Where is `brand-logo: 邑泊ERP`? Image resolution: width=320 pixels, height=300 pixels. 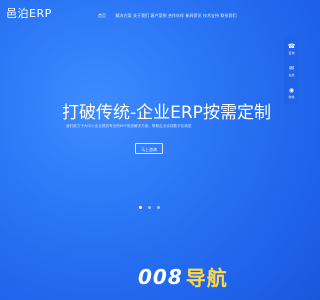
brand-logo: 邑泊ERP is located at coordinates (29, 13).